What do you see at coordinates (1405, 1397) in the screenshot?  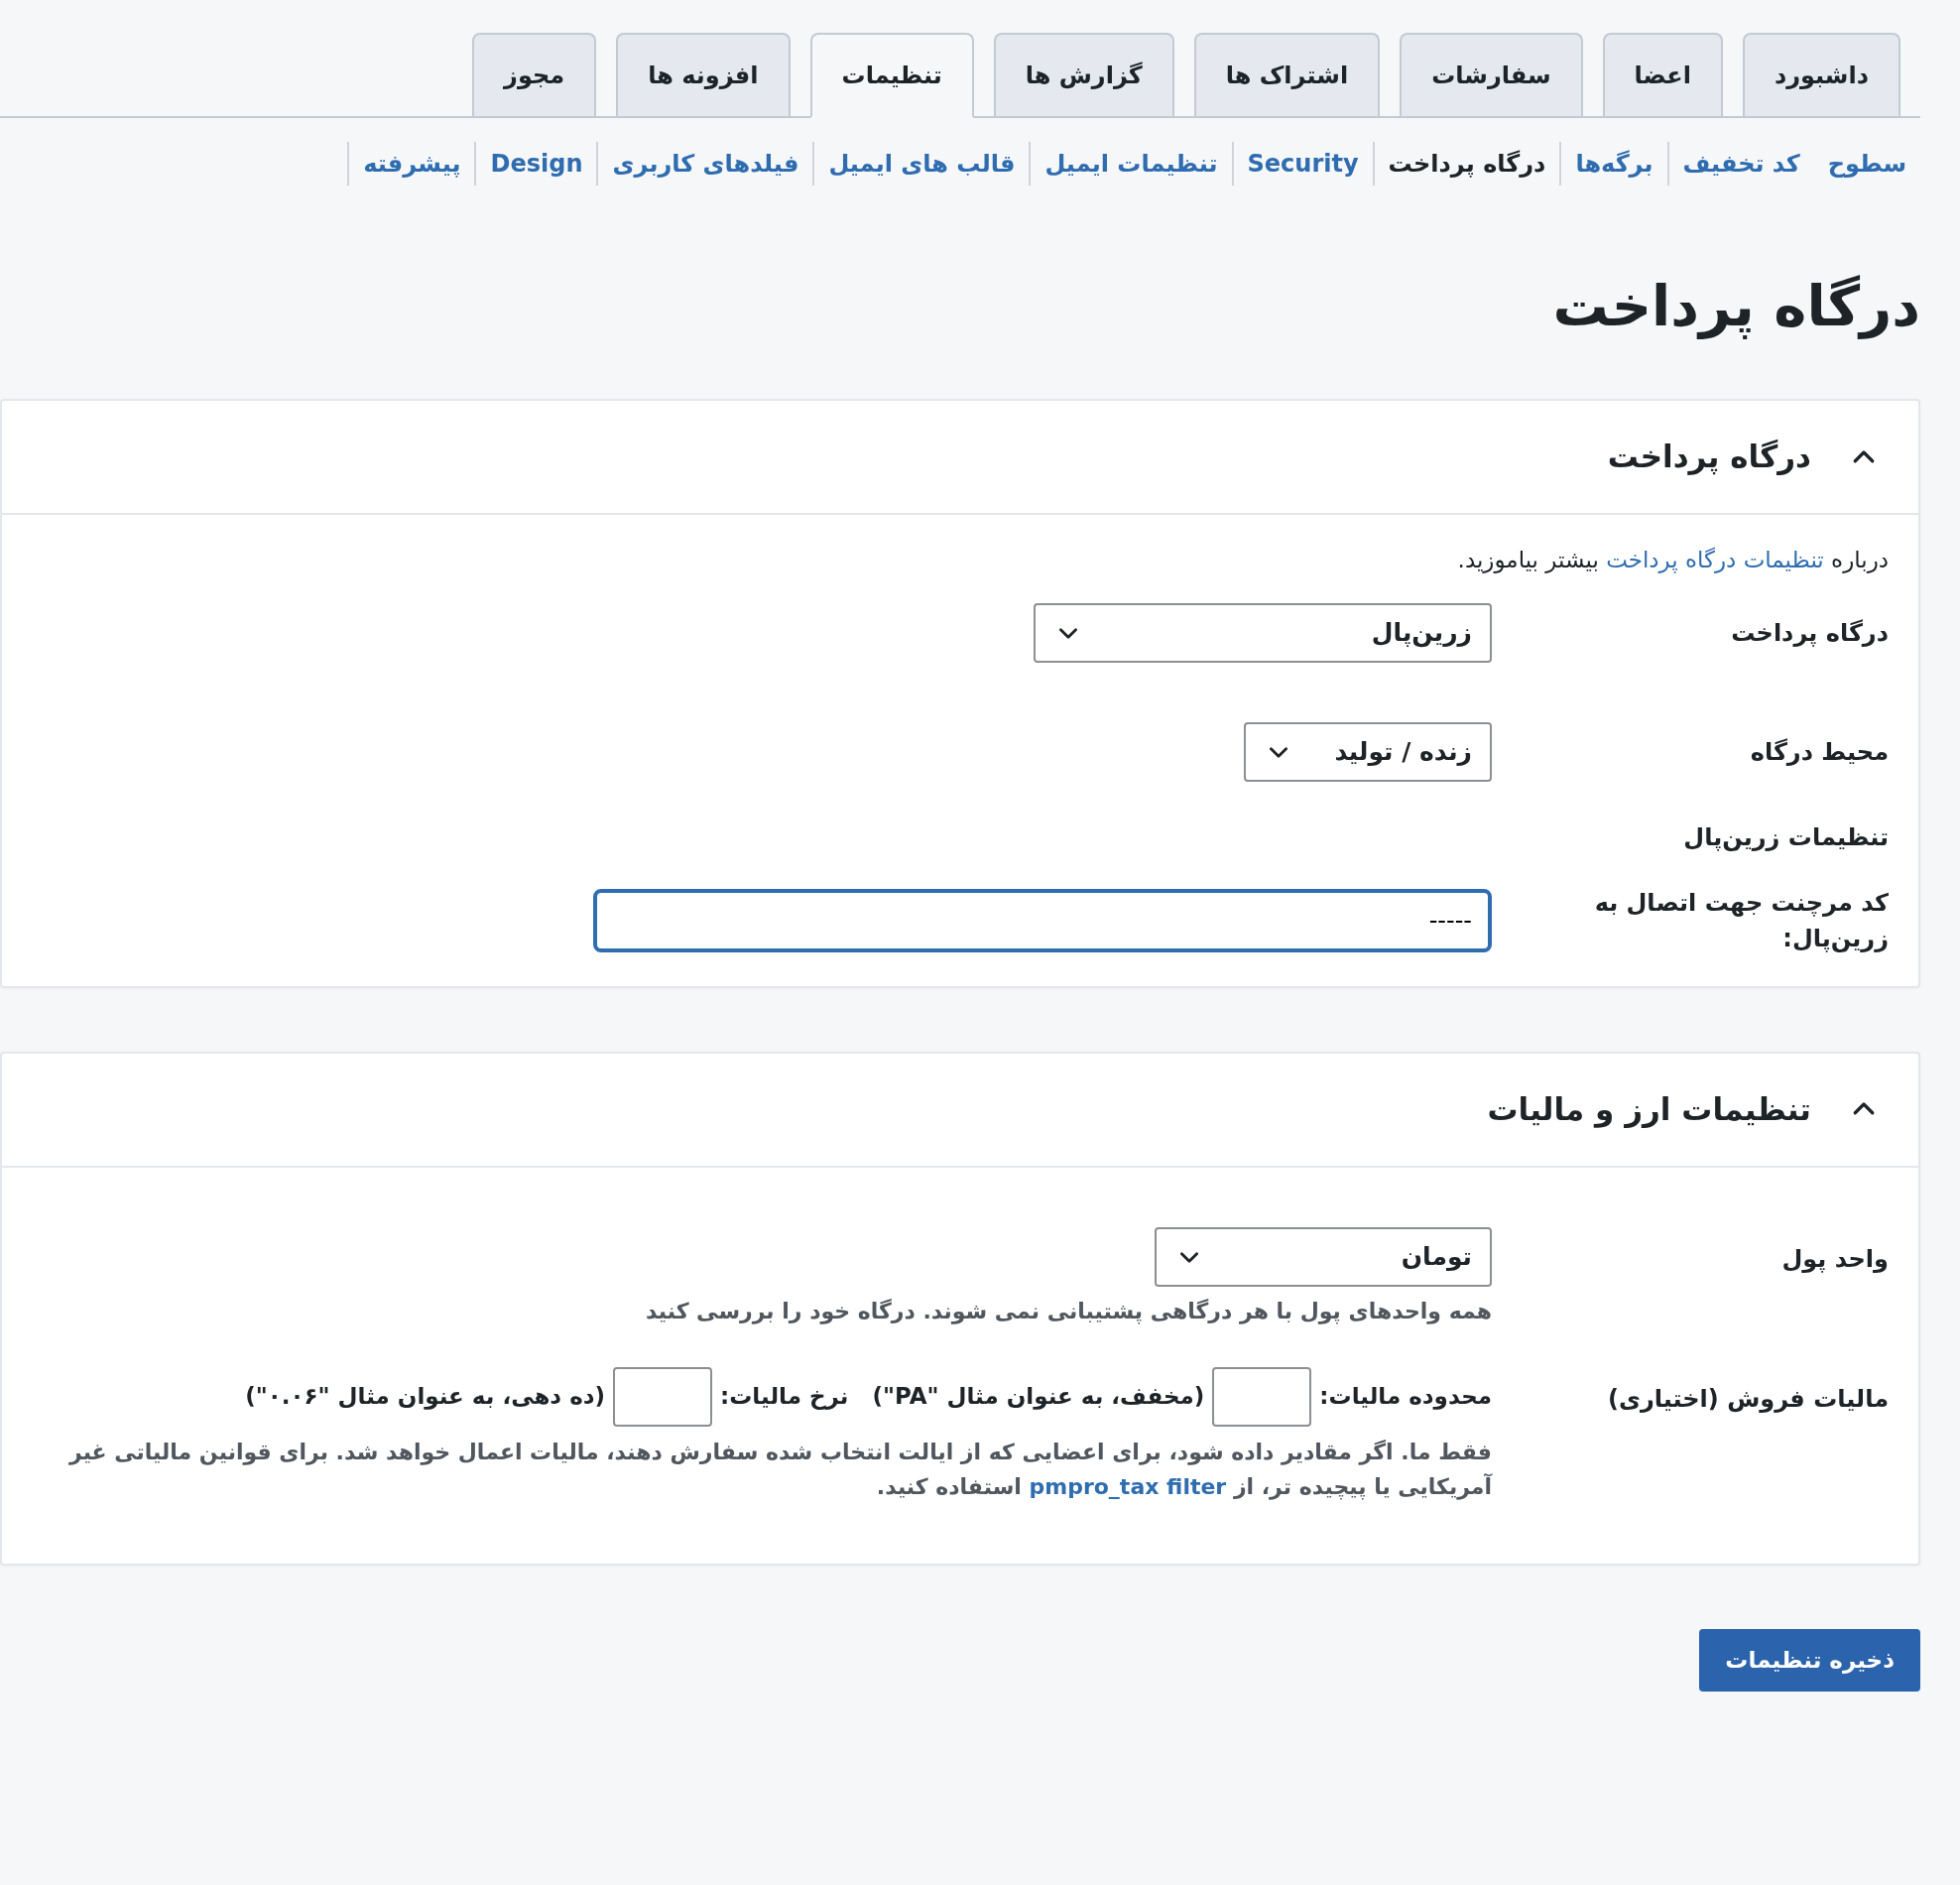 I see `field-label: محدوده مالیات:` at bounding box center [1405, 1397].